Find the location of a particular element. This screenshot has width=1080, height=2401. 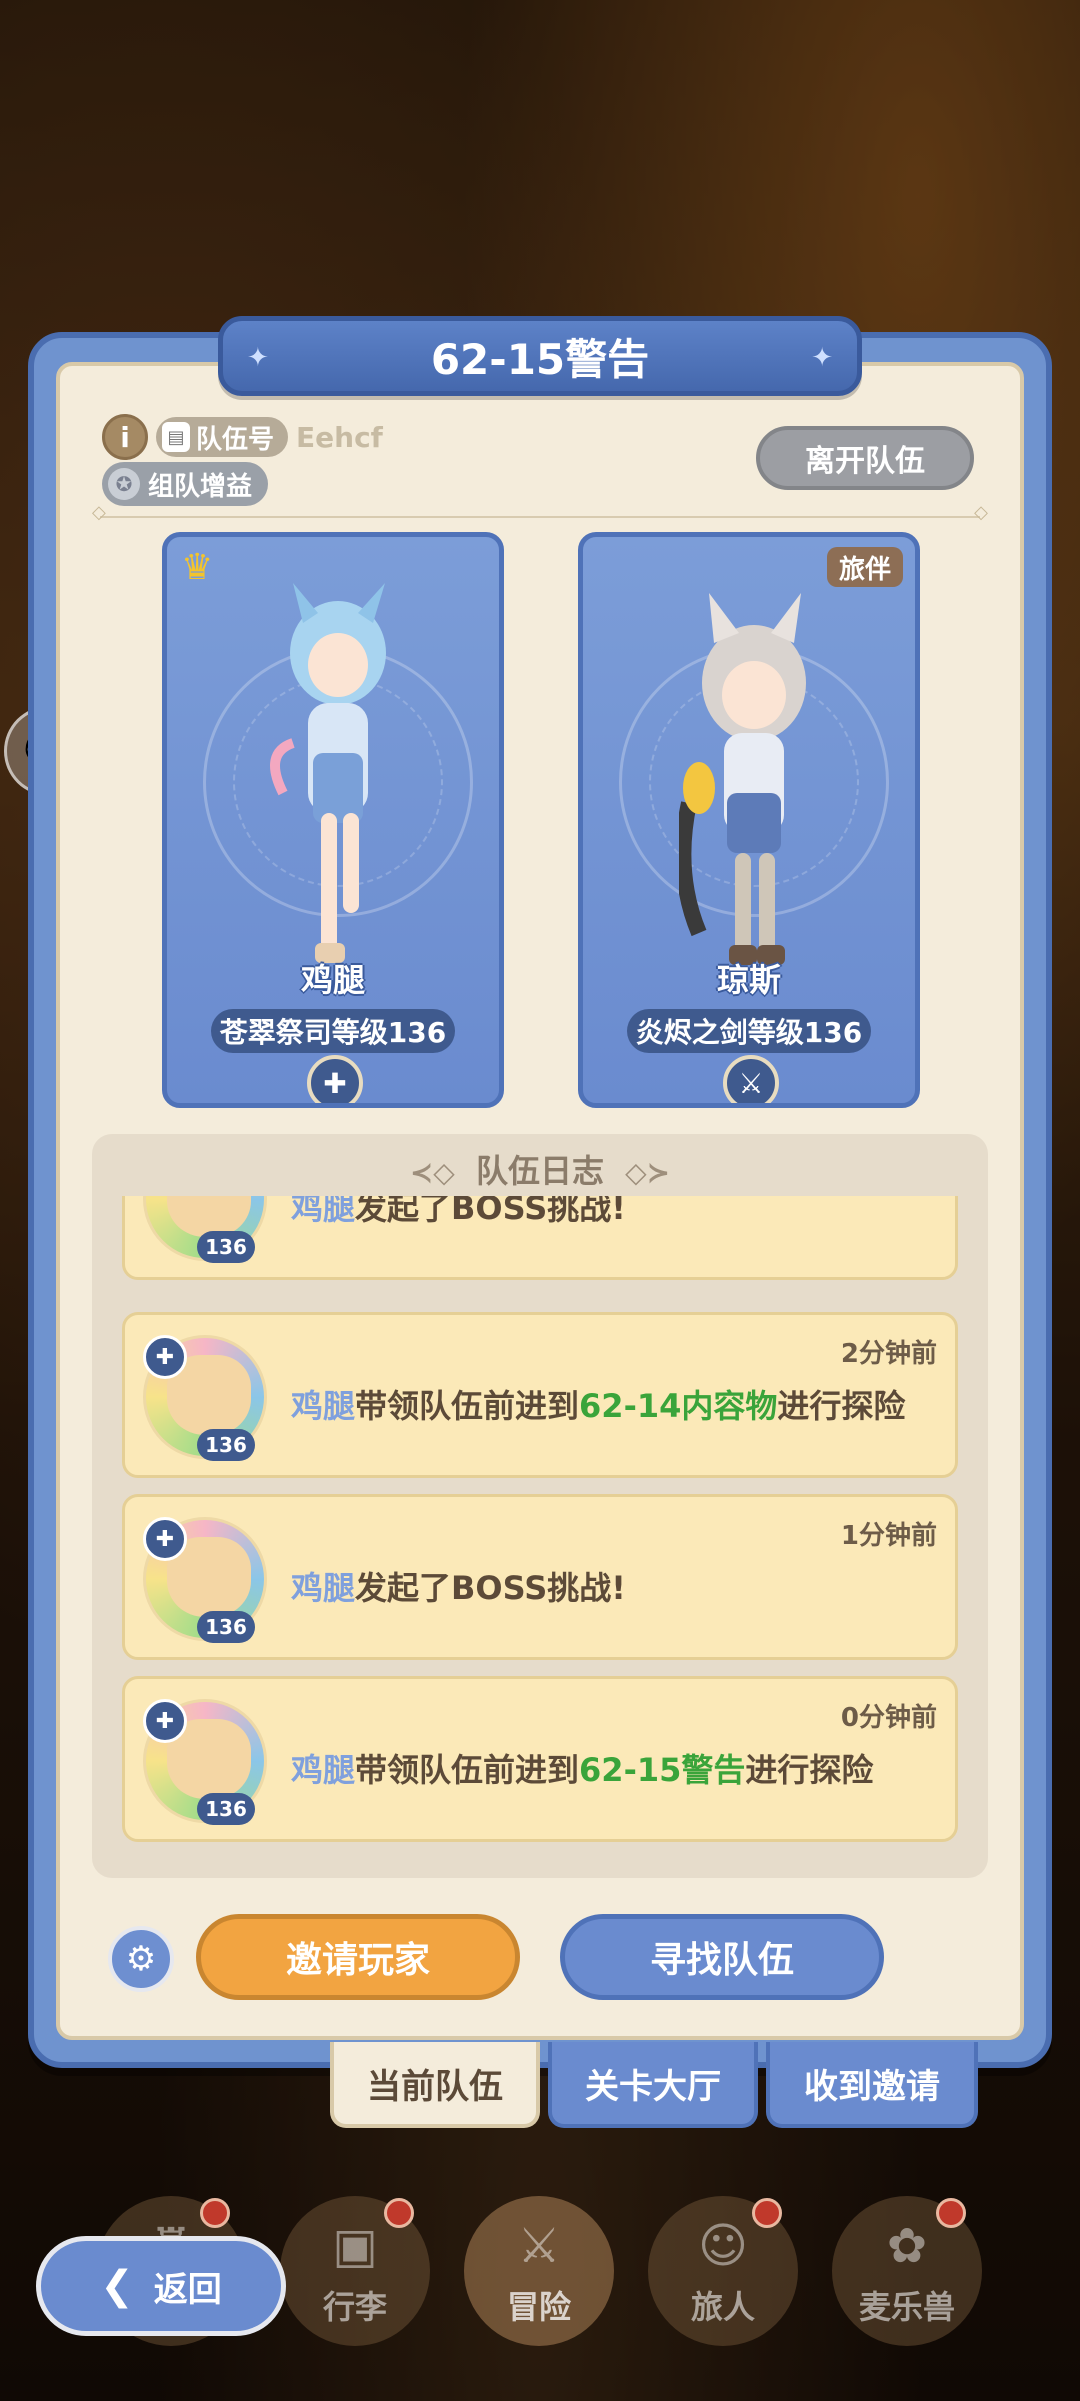

sword-icon: ⚔ is located at coordinates (751, 1079).